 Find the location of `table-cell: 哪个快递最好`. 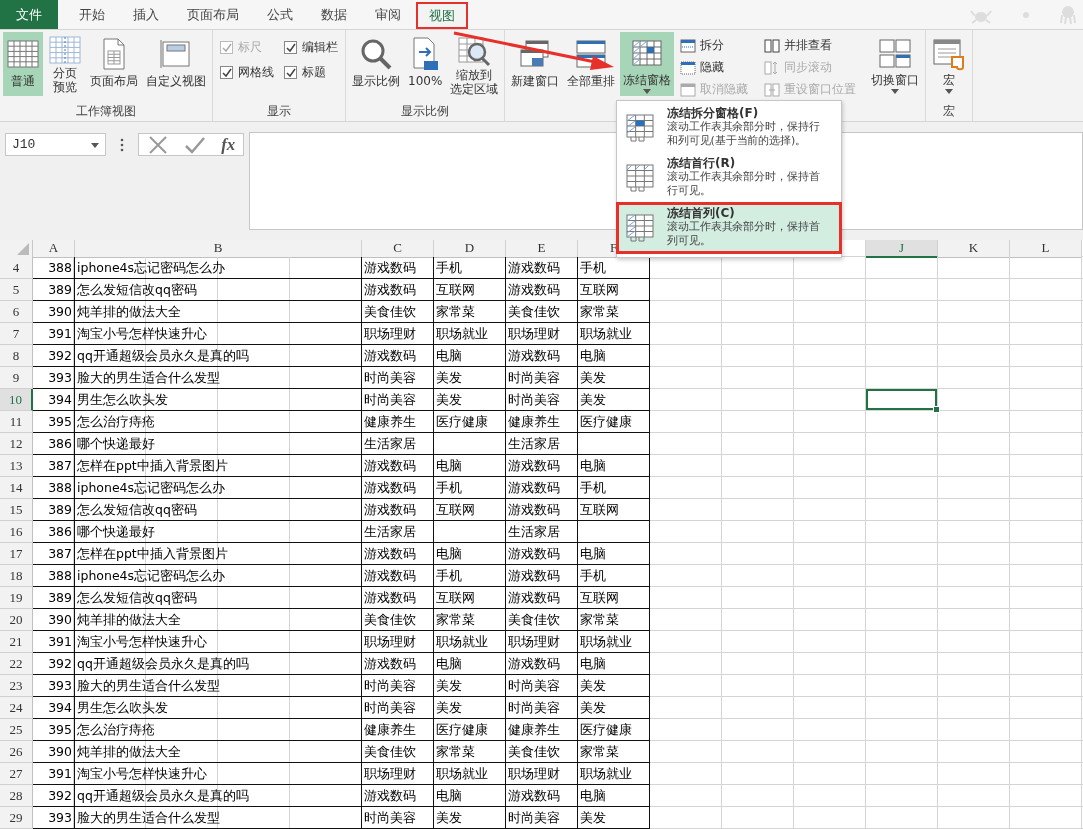

table-cell: 哪个快递最好 is located at coordinates (218, 532).